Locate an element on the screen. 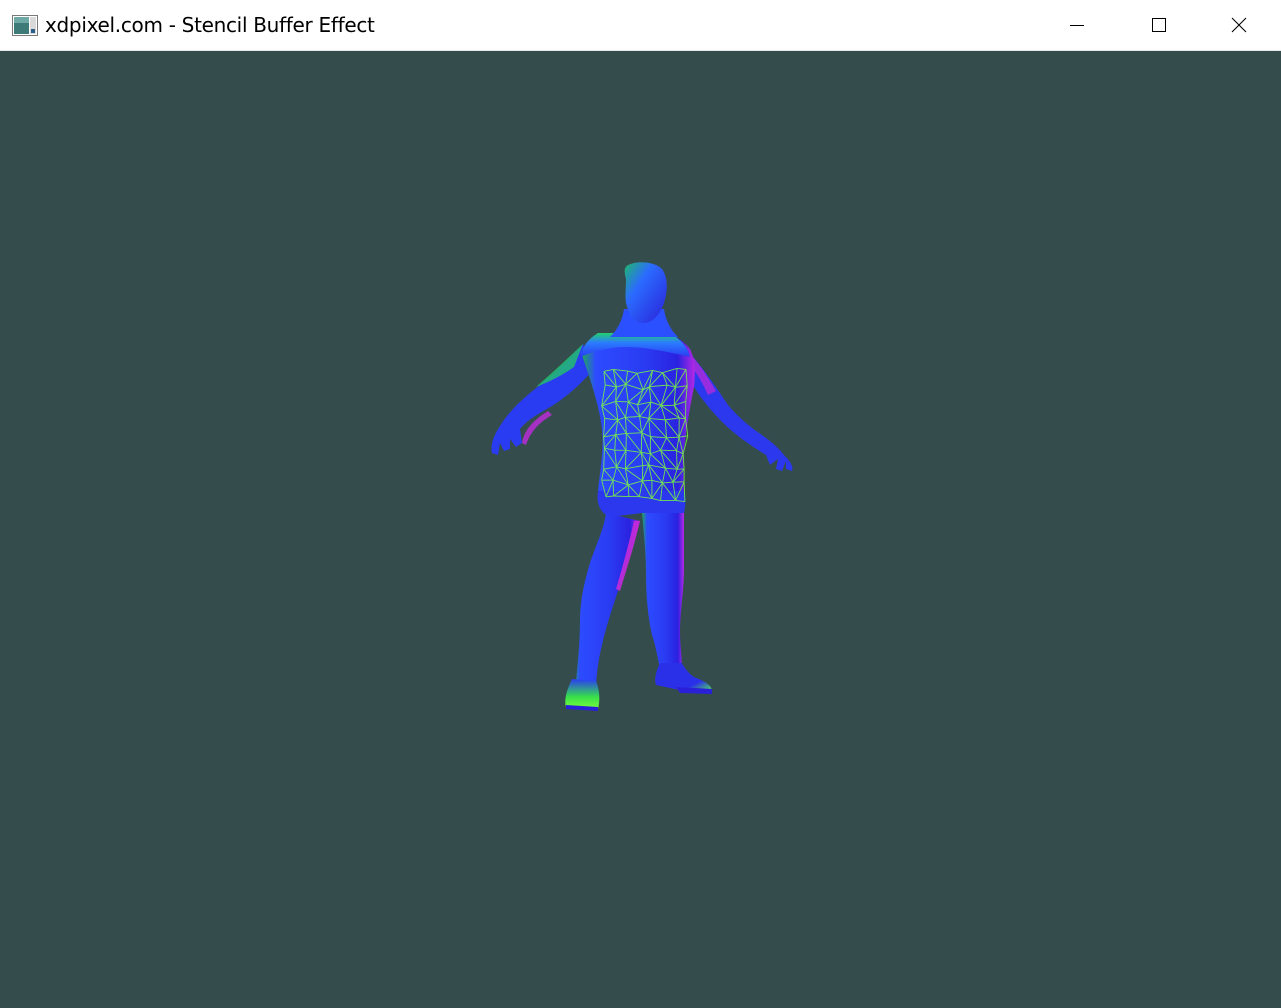 This screenshot has height=1008, width=1281. app-window-icon is located at coordinates (25, 25).